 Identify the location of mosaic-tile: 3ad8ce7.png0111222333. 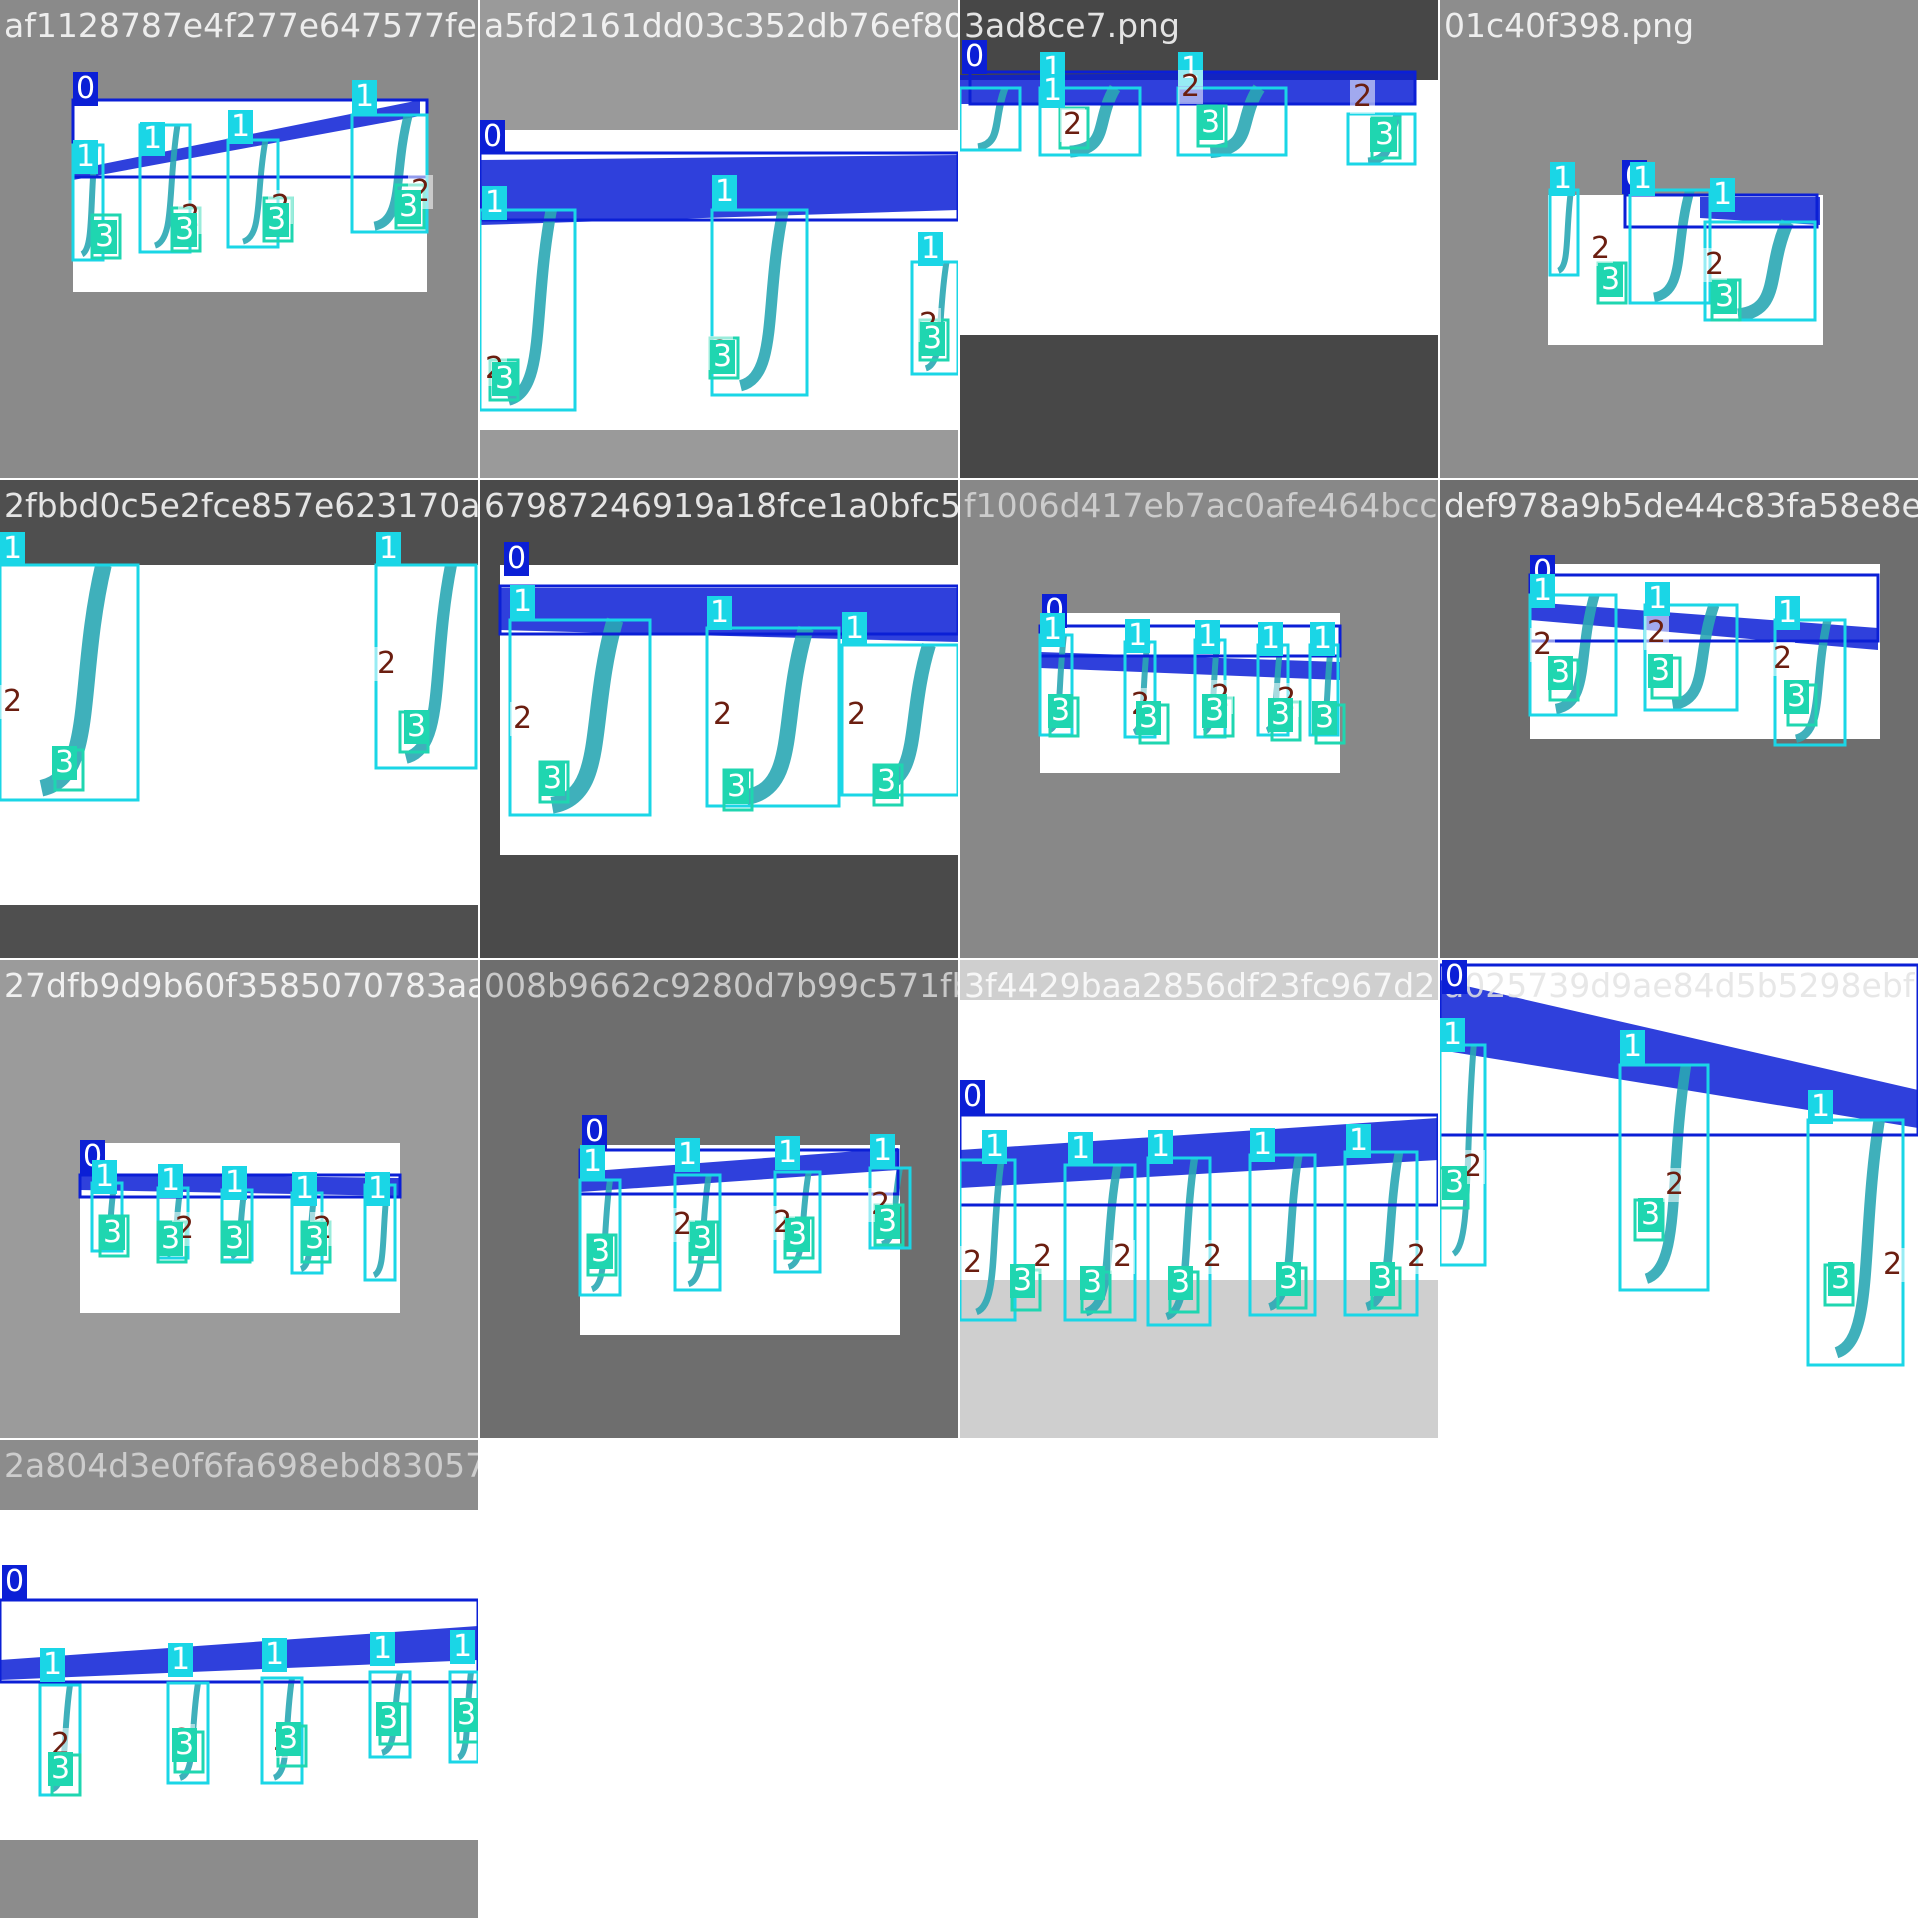
(1199, 239).